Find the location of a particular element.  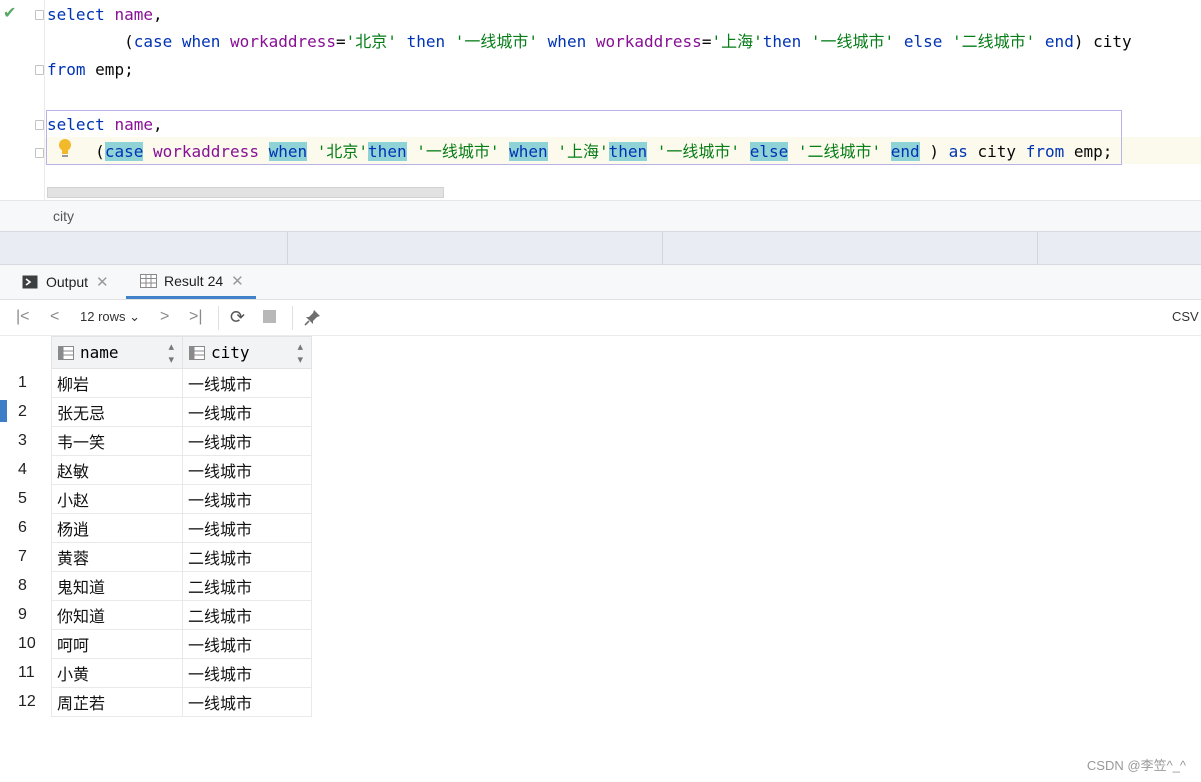

row-number: 11 is located at coordinates (29, 673).